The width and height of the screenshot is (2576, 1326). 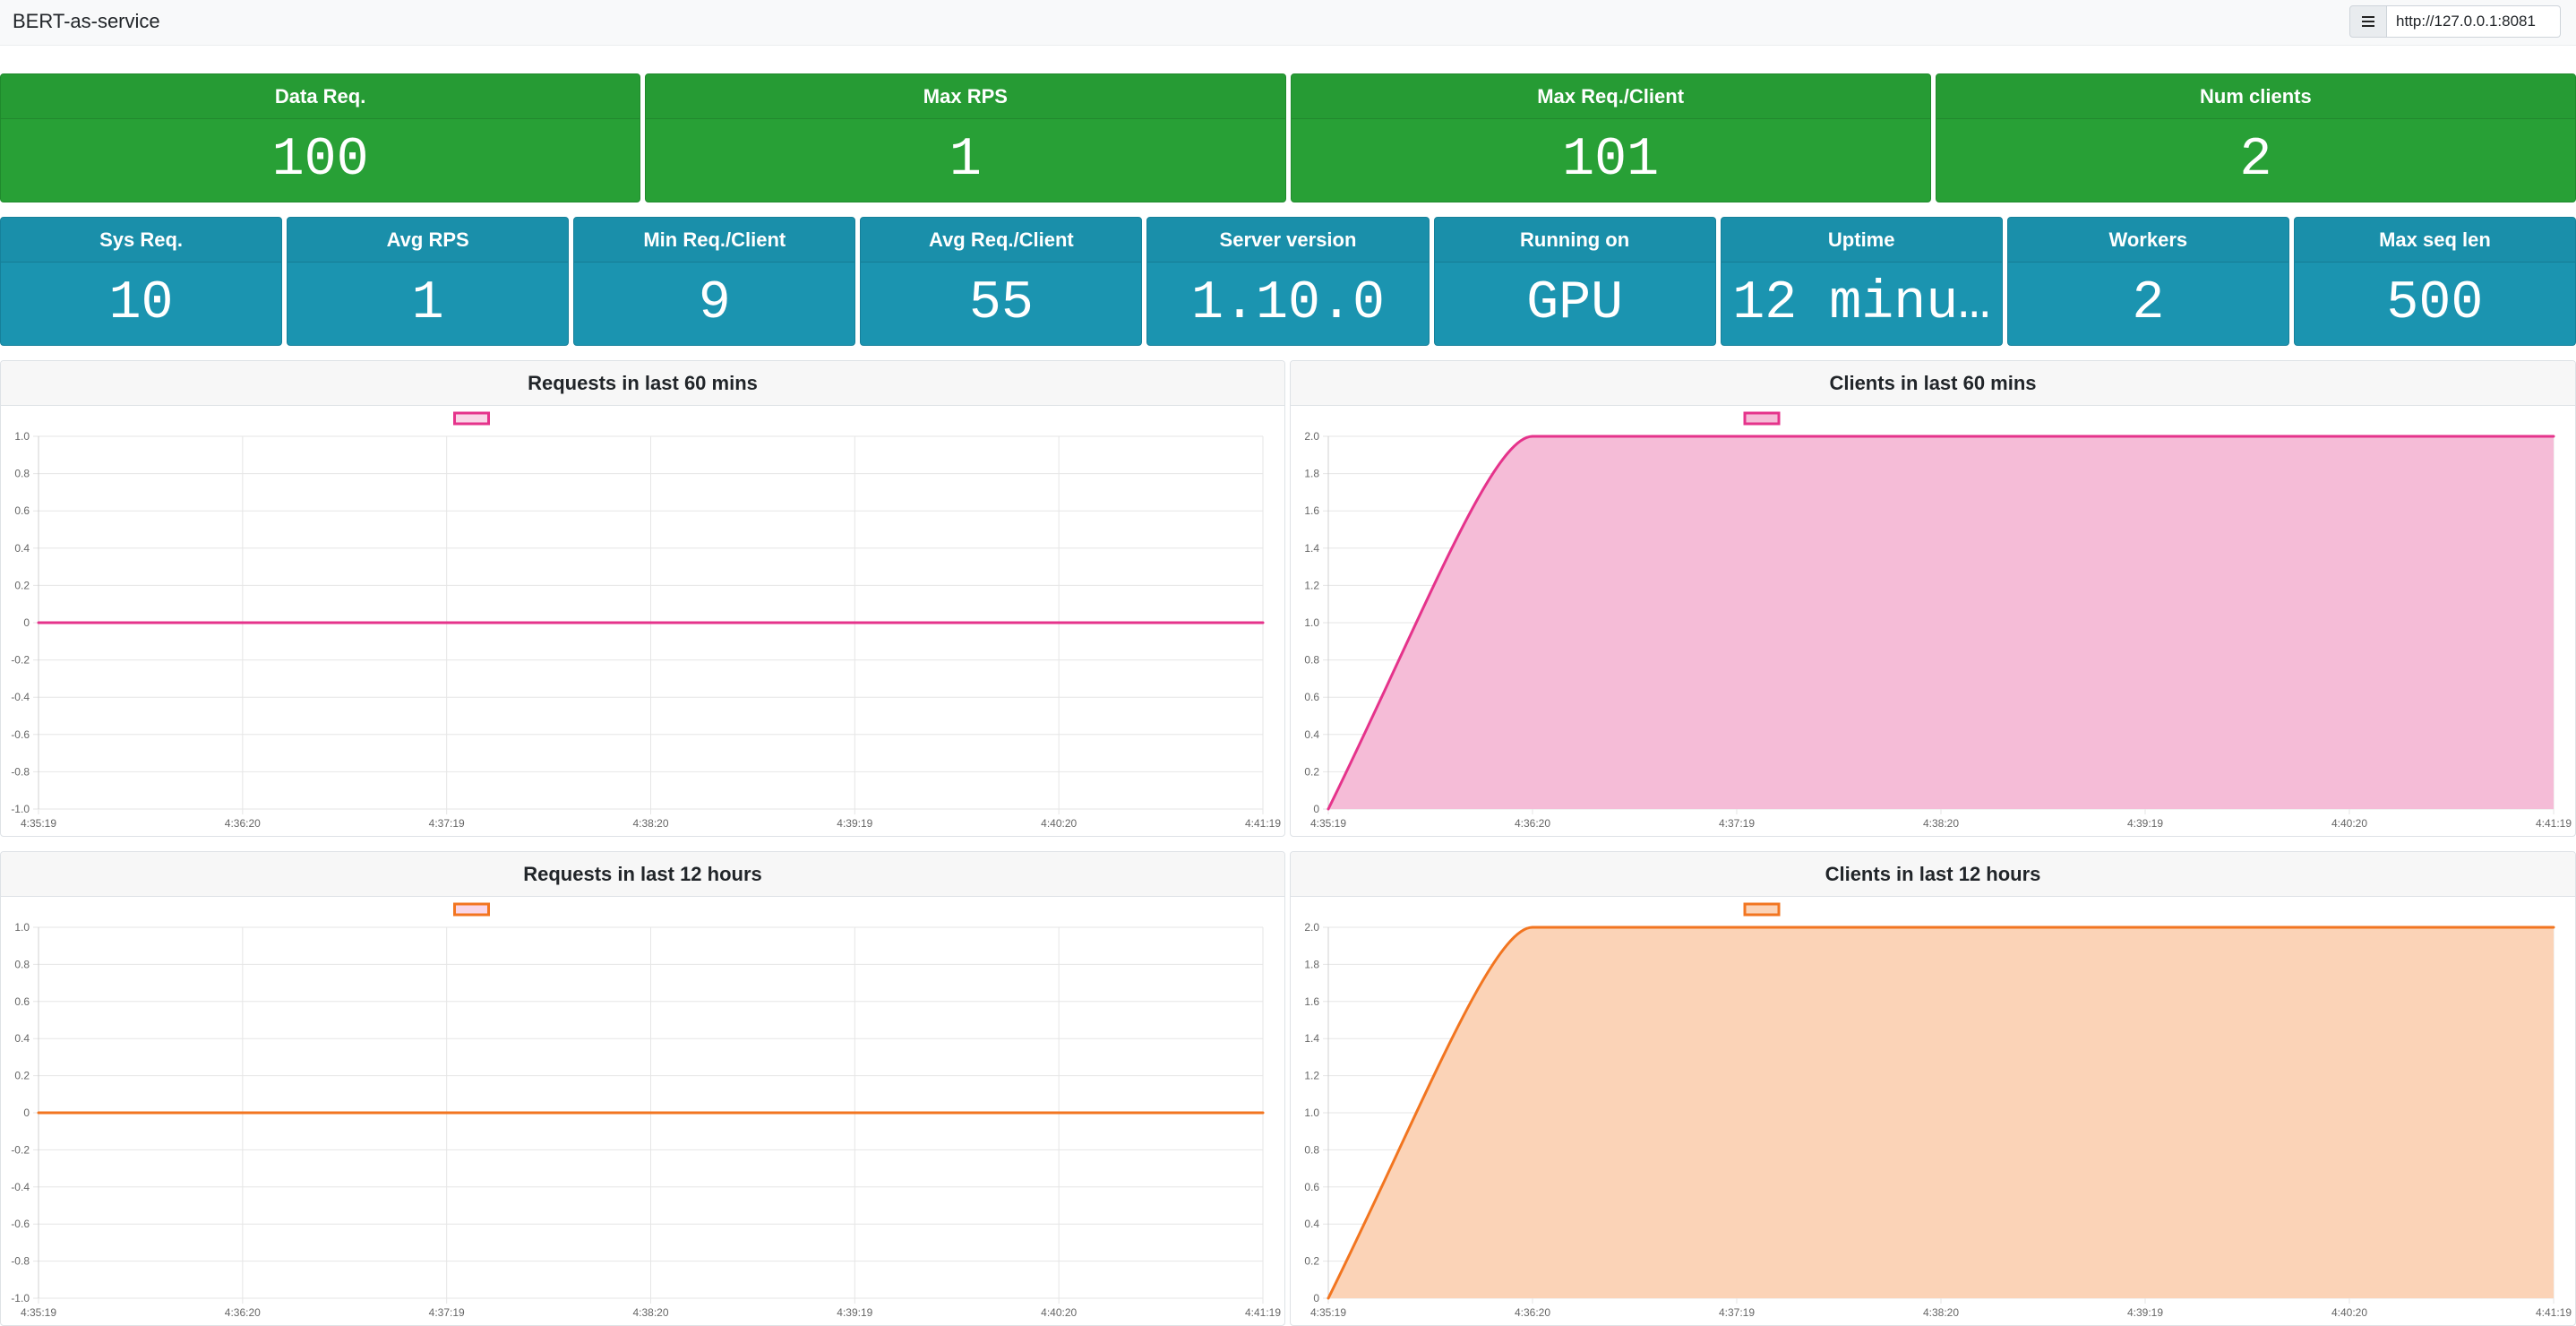 What do you see at coordinates (1001, 303) in the screenshot?
I see `stat-value: 55` at bounding box center [1001, 303].